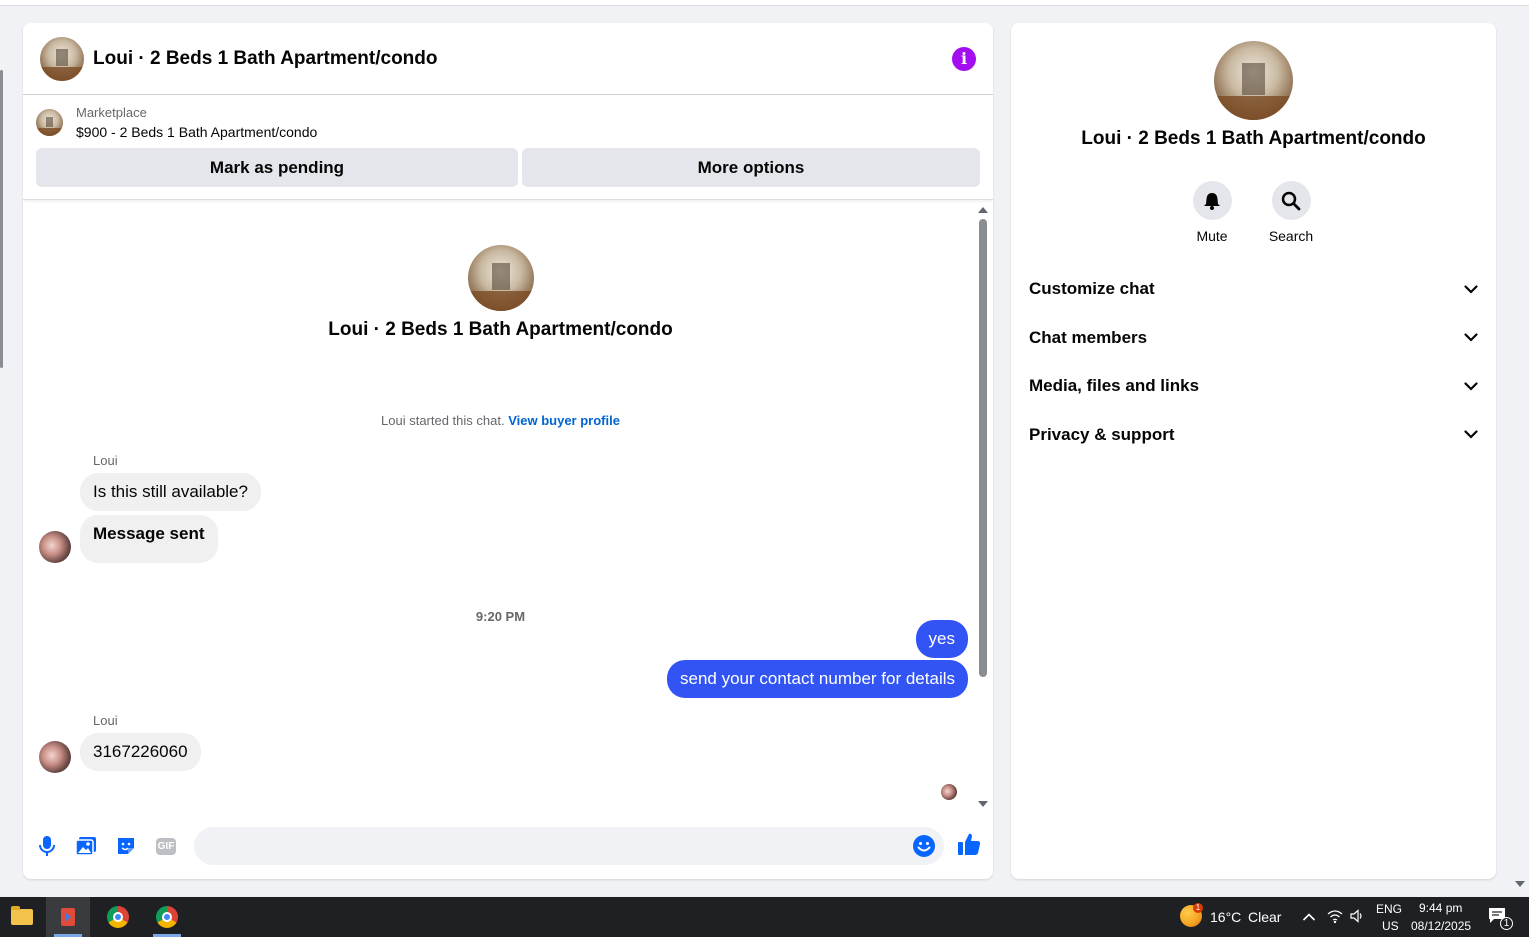 This screenshot has height=937, width=1529. What do you see at coordinates (1092, 289) in the screenshot?
I see `section-label: Customize chat` at bounding box center [1092, 289].